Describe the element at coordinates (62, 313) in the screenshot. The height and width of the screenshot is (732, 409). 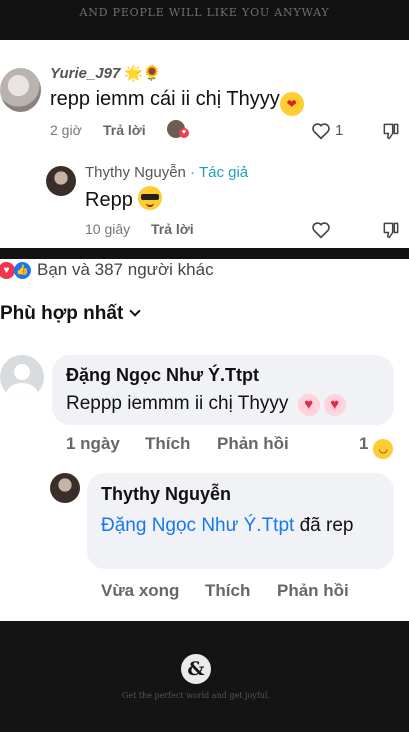
I see `sort-label: Phù hợp nhất` at that location.